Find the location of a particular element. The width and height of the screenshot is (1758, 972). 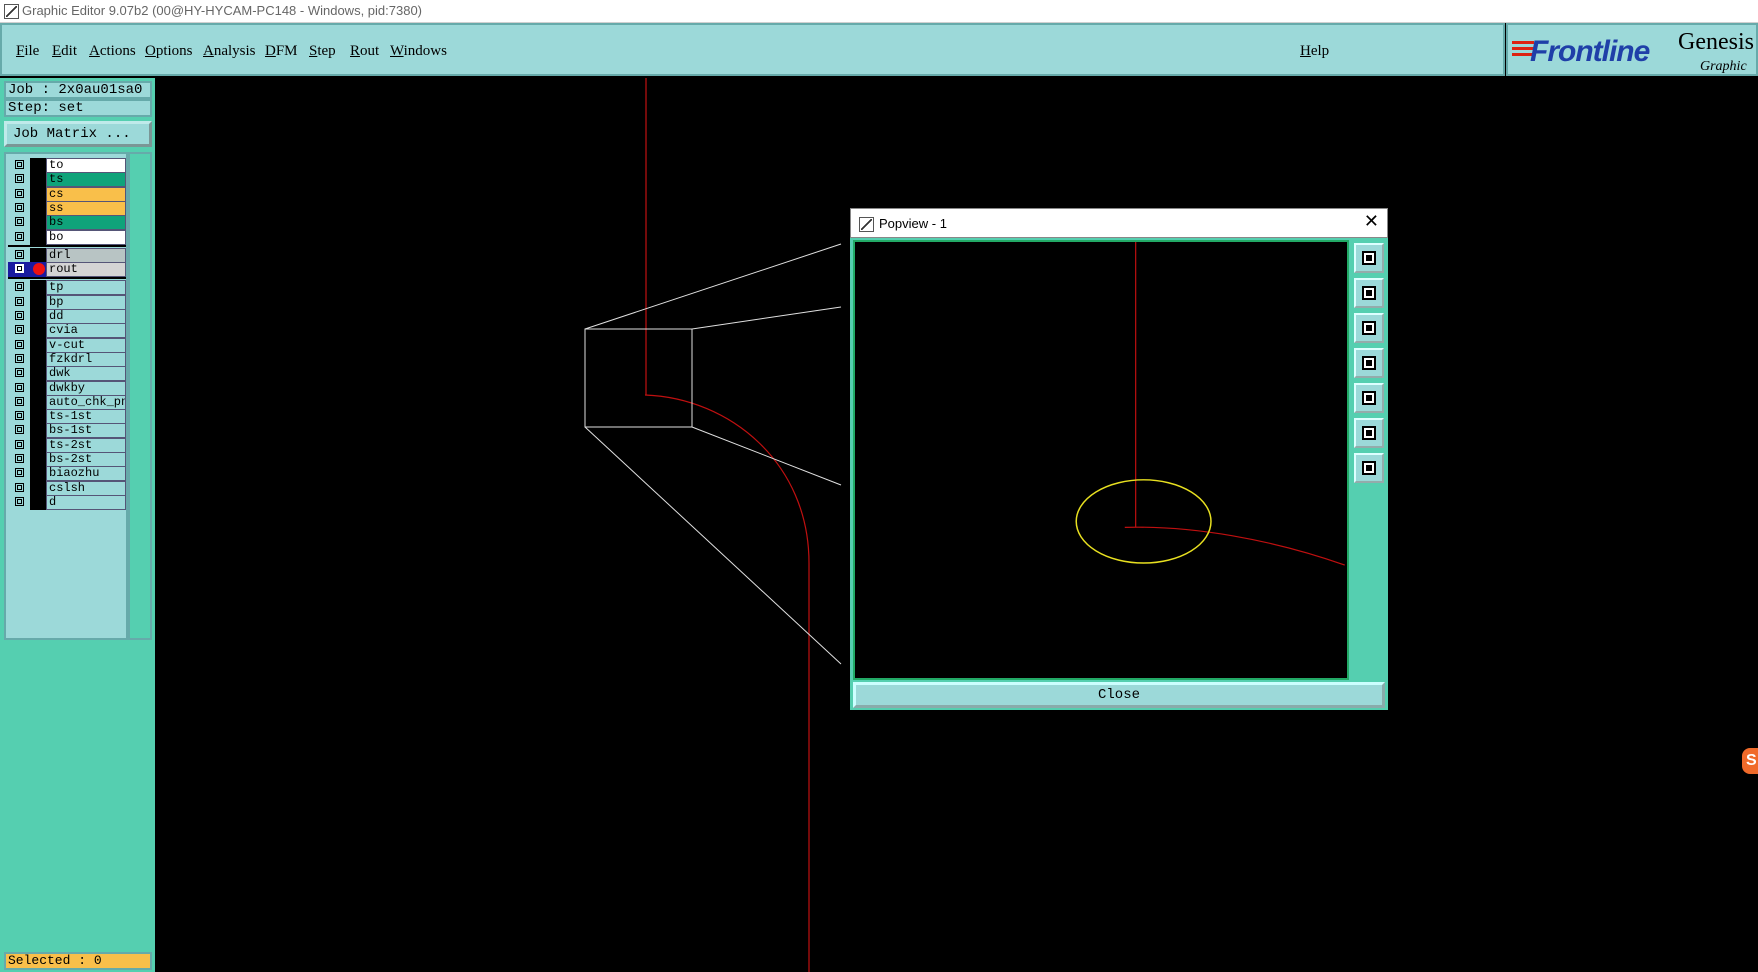

layer-name: ss is located at coordinates (86, 208).